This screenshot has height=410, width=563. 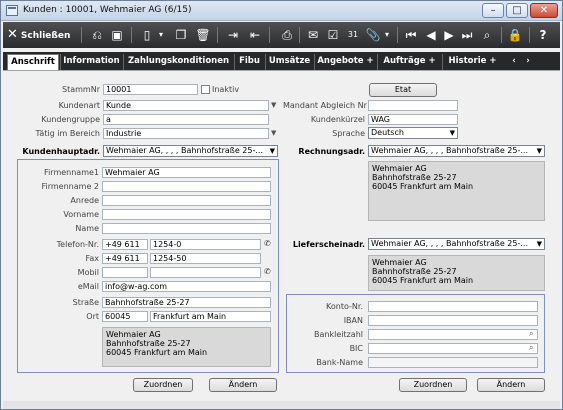 What do you see at coordinates (161, 35) in the screenshot?
I see `new-dropdown-icon: ▾` at bounding box center [161, 35].